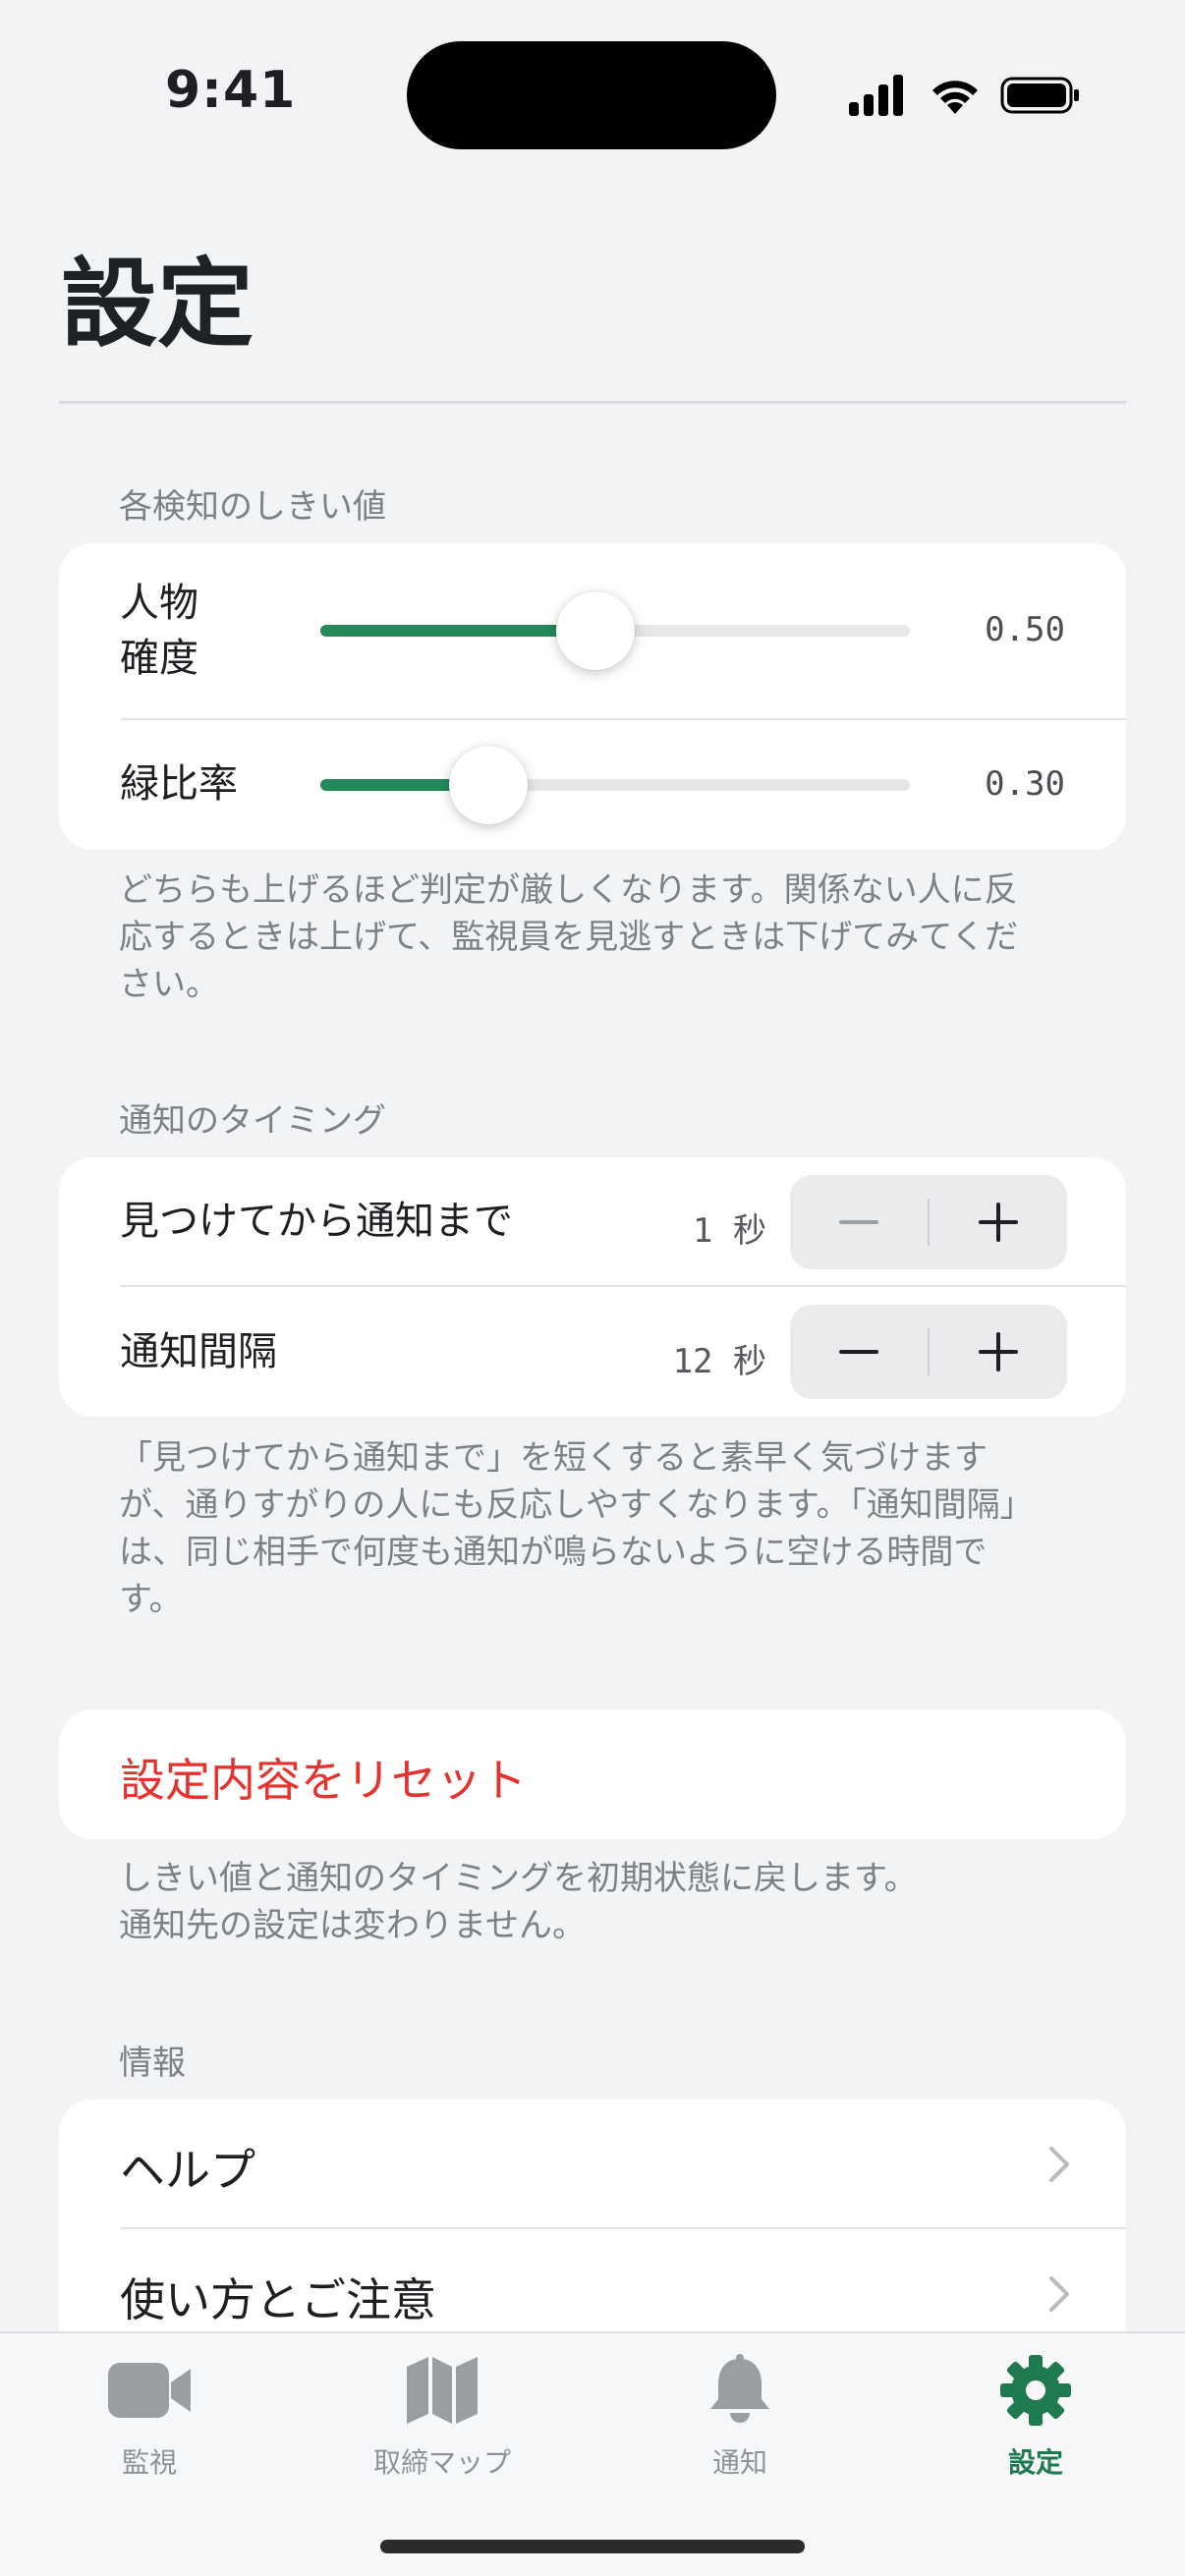 The height and width of the screenshot is (2576, 1185). What do you see at coordinates (719, 1361) in the screenshot?
I see `interval-value: 12 秒` at bounding box center [719, 1361].